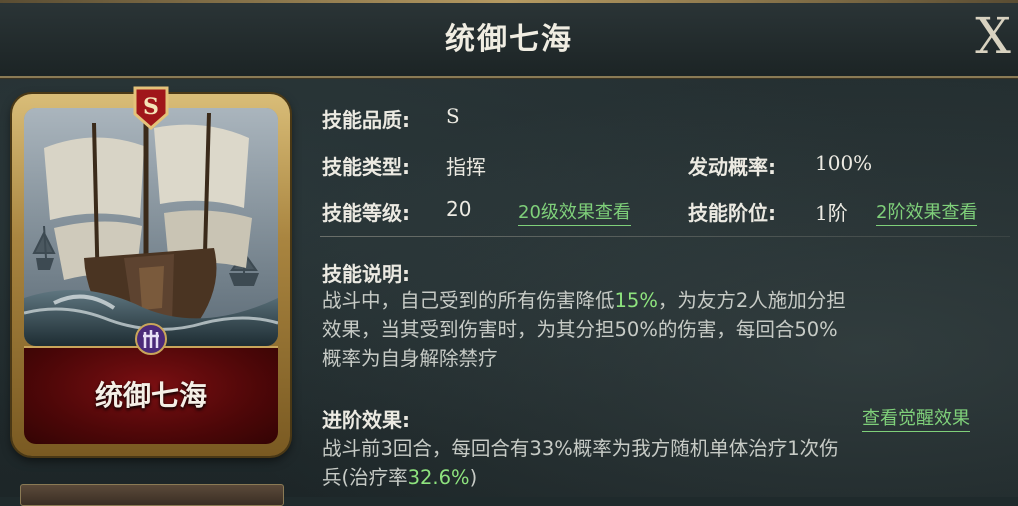 Image resolution: width=1018 pixels, height=506 pixels. I want to click on page-title: 统御七海, so click(509, 39).